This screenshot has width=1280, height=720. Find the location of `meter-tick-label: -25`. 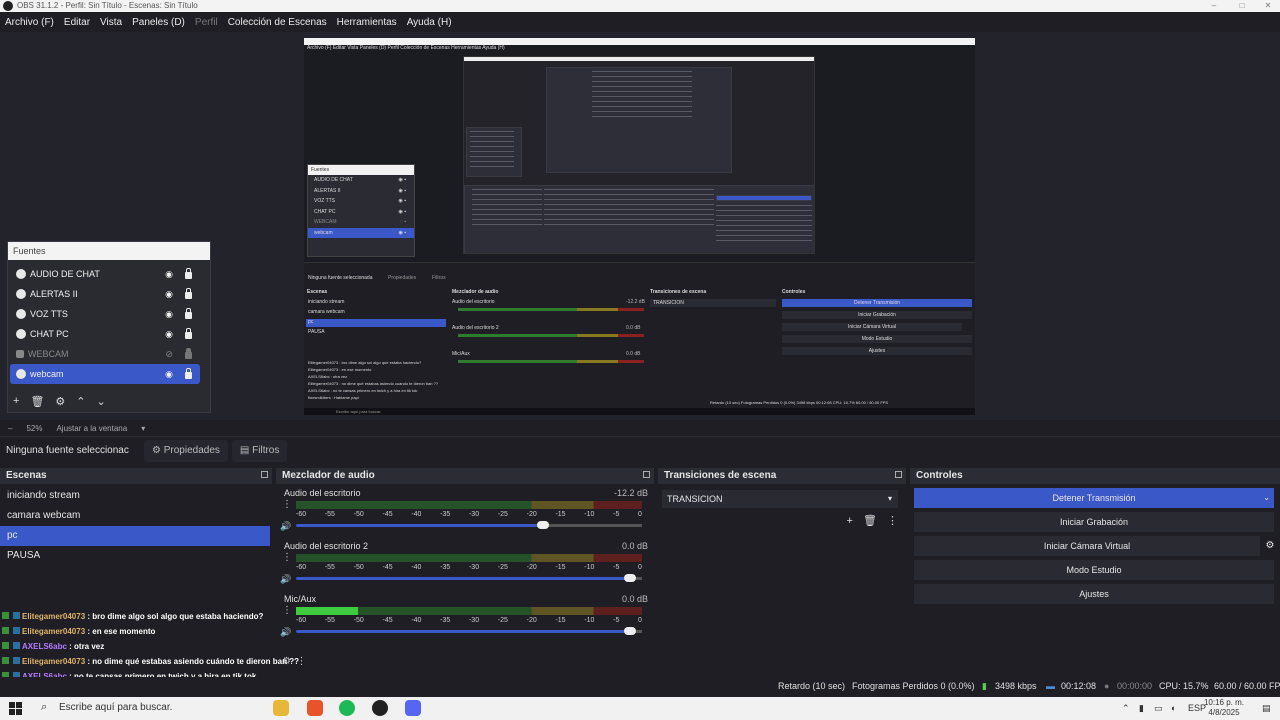

meter-tick-label: -25 is located at coordinates (502, 620).